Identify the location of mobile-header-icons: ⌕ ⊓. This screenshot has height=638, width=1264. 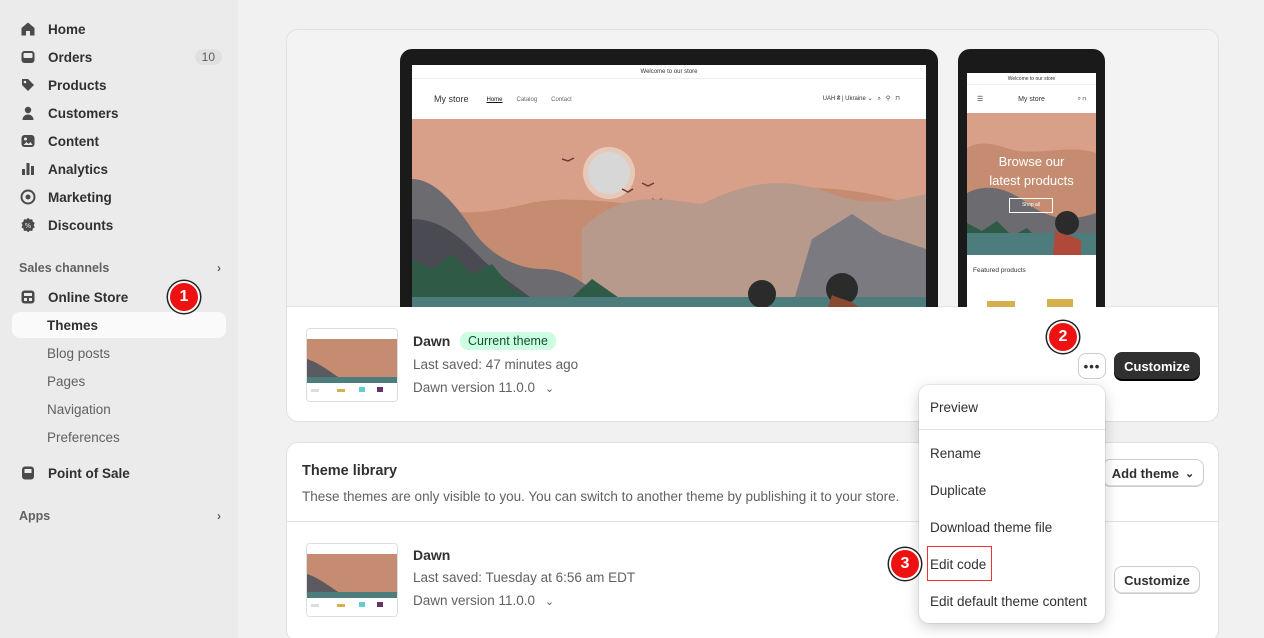
(1081, 98).